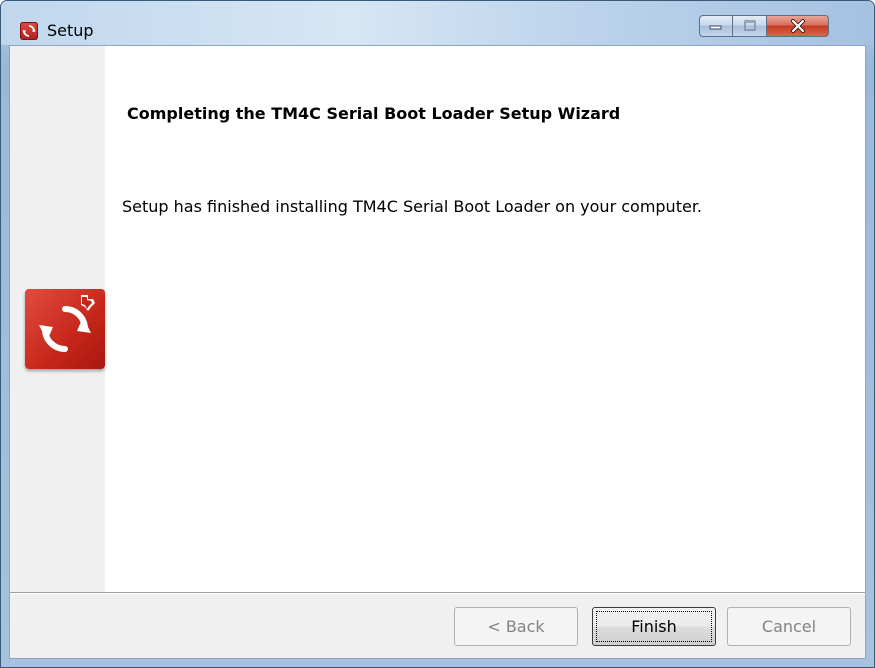 This screenshot has height=668, width=875. I want to click on setup-app-icon, so click(29, 31).